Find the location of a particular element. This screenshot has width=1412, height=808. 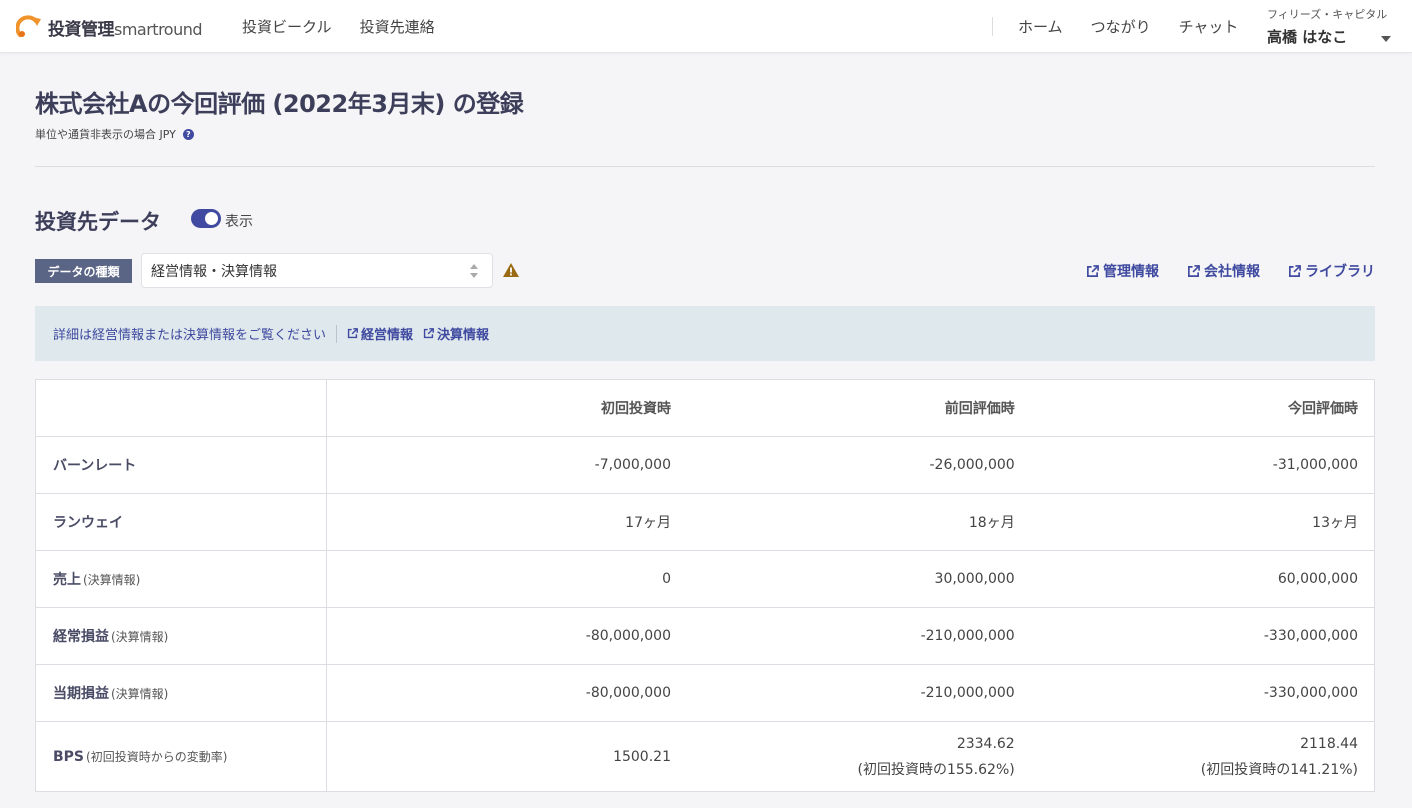

info-link-financial: 決算情報 is located at coordinates (456, 333).